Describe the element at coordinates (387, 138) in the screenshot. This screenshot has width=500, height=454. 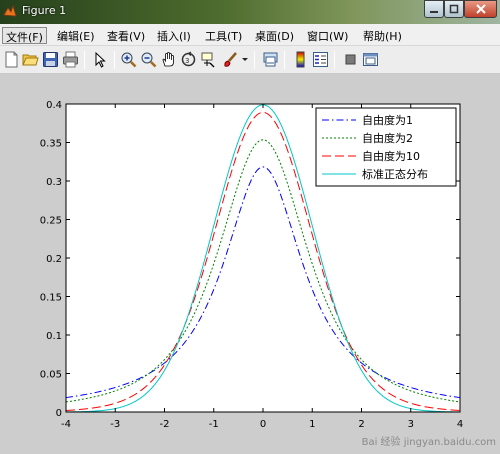
I see `legend-label-2: 自由度为2` at that location.